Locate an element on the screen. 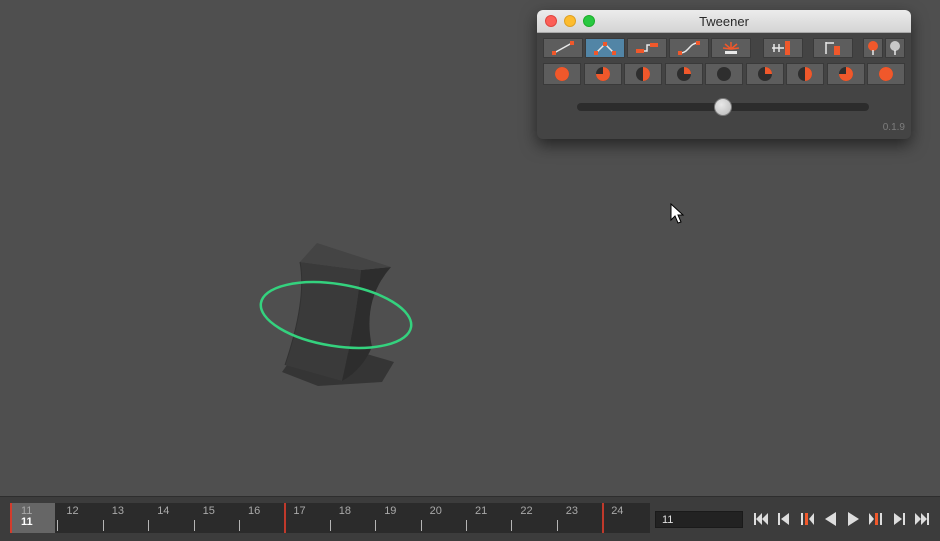 The width and height of the screenshot is (940, 541). tween-preset-bar is located at coordinates (725, 74).